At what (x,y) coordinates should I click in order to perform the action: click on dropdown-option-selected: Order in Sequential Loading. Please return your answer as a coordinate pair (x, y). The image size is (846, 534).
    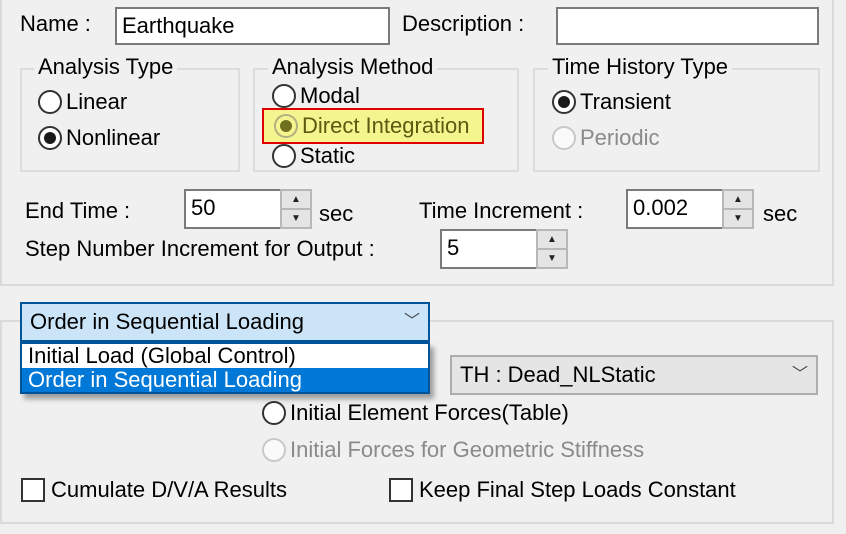
    Looking at the image, I should click on (225, 380).